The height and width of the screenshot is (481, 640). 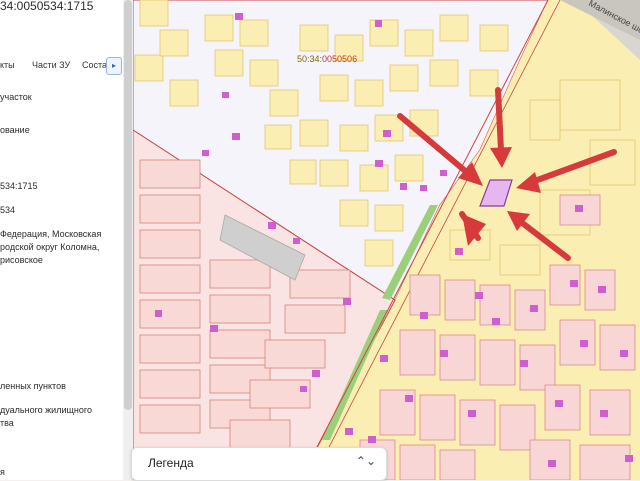 I want to click on panel-line: 534, so click(x=8, y=210).